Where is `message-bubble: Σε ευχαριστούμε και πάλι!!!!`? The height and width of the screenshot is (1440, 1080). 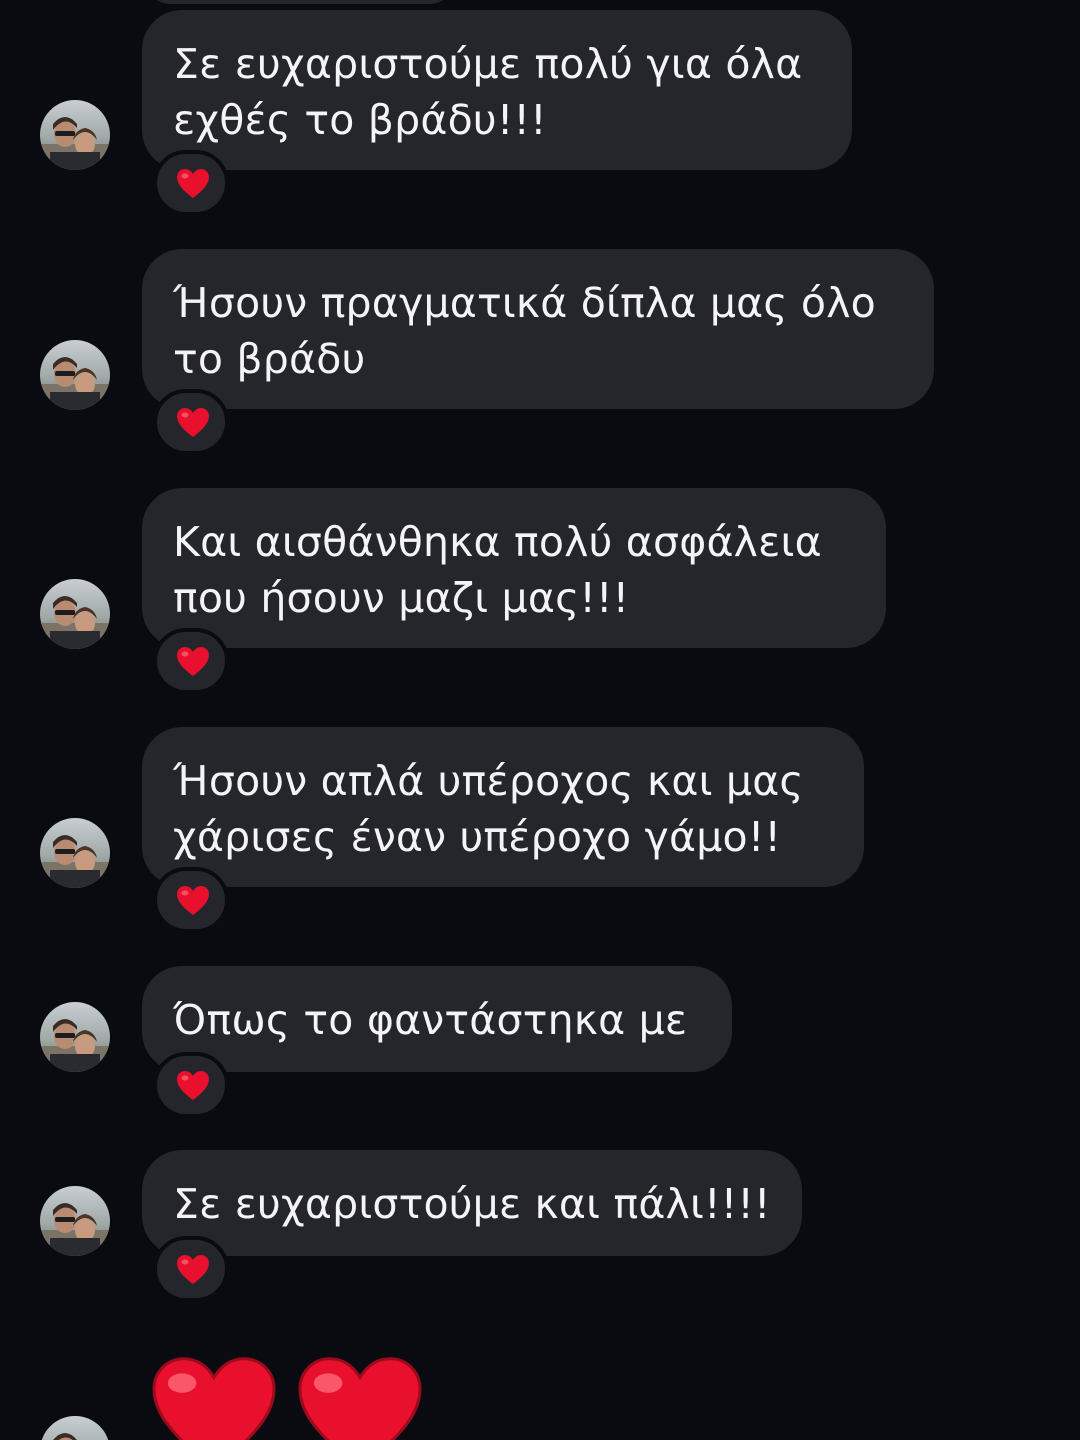 message-bubble: Σε ευχαριστούμε και πάλι!!!! is located at coordinates (472, 1203).